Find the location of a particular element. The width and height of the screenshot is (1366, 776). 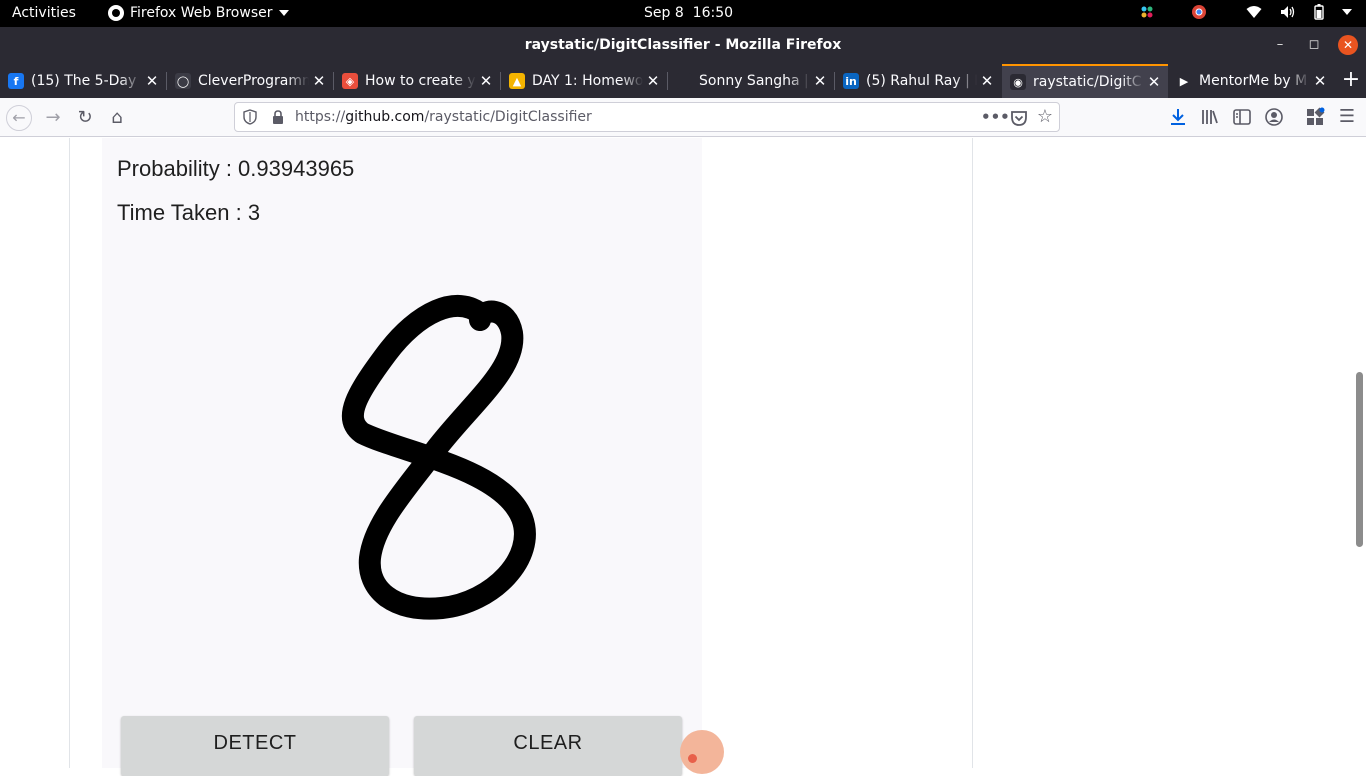

browser-tab: ◯ CleverProgramm ✕ is located at coordinates (250, 81).